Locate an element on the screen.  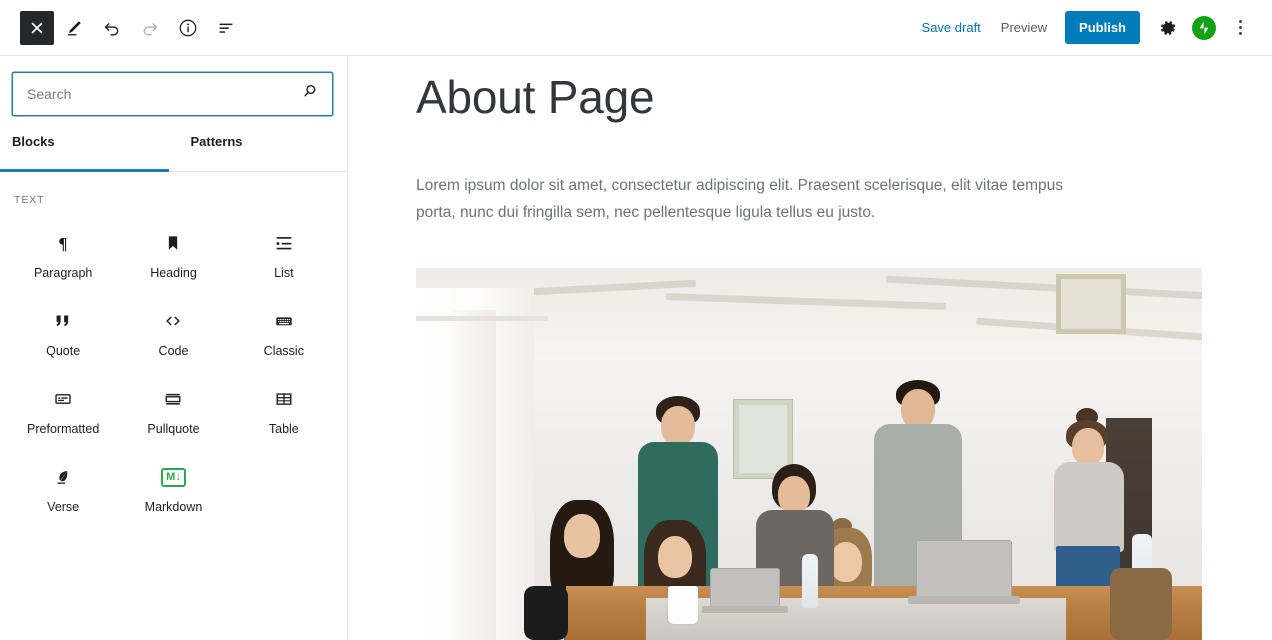
photo-laptop-base is located at coordinates (964, 600).